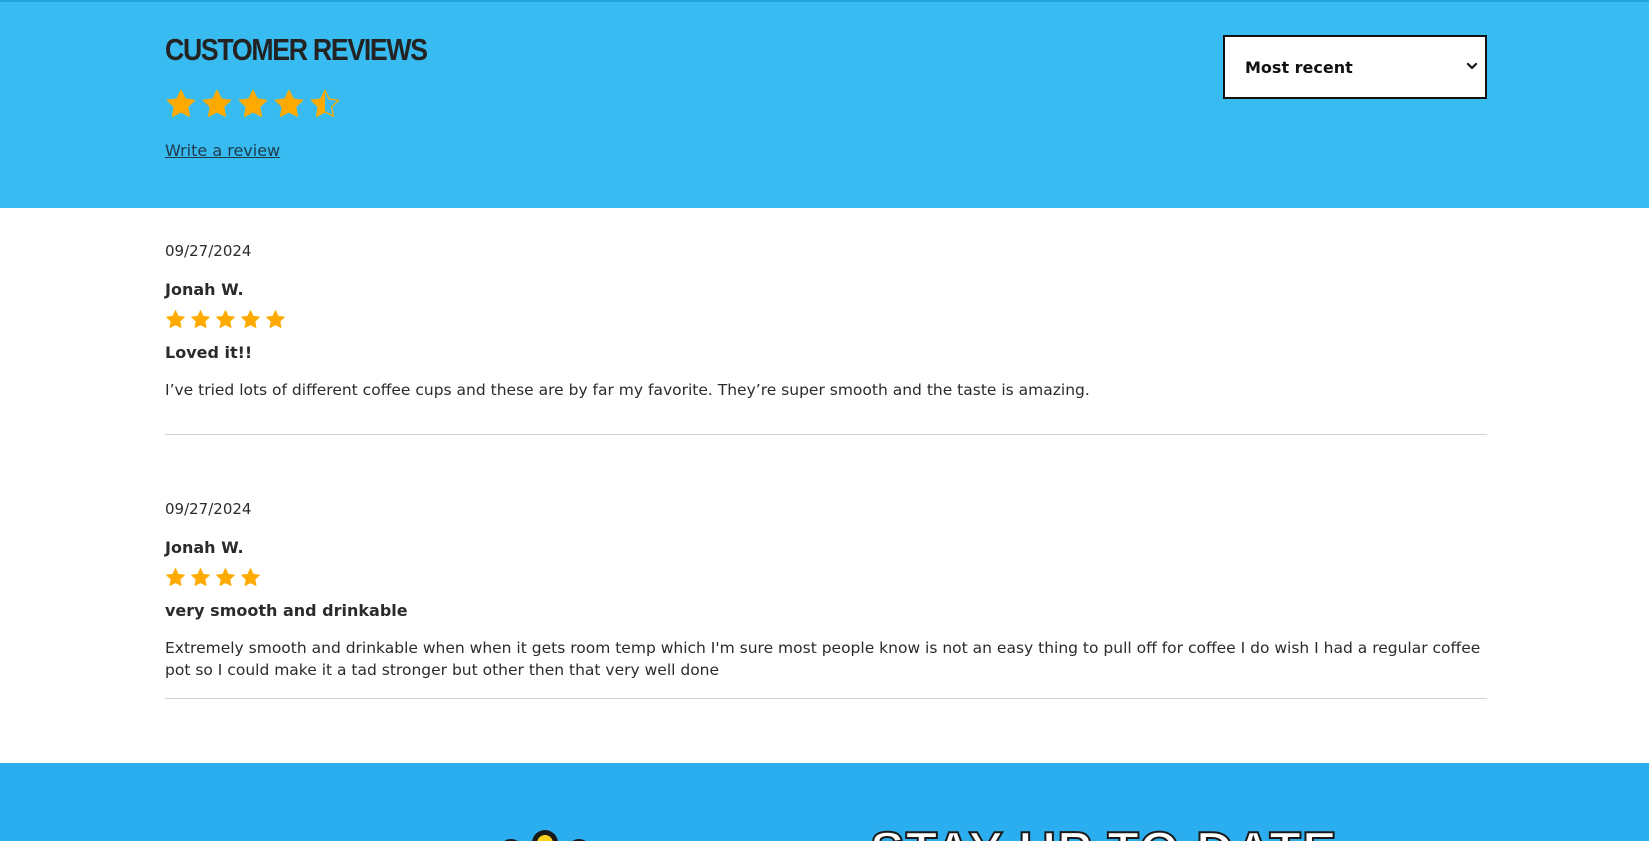 This screenshot has width=1649, height=841. What do you see at coordinates (1355, 67) in the screenshot?
I see `sort-select: Most recent` at bounding box center [1355, 67].